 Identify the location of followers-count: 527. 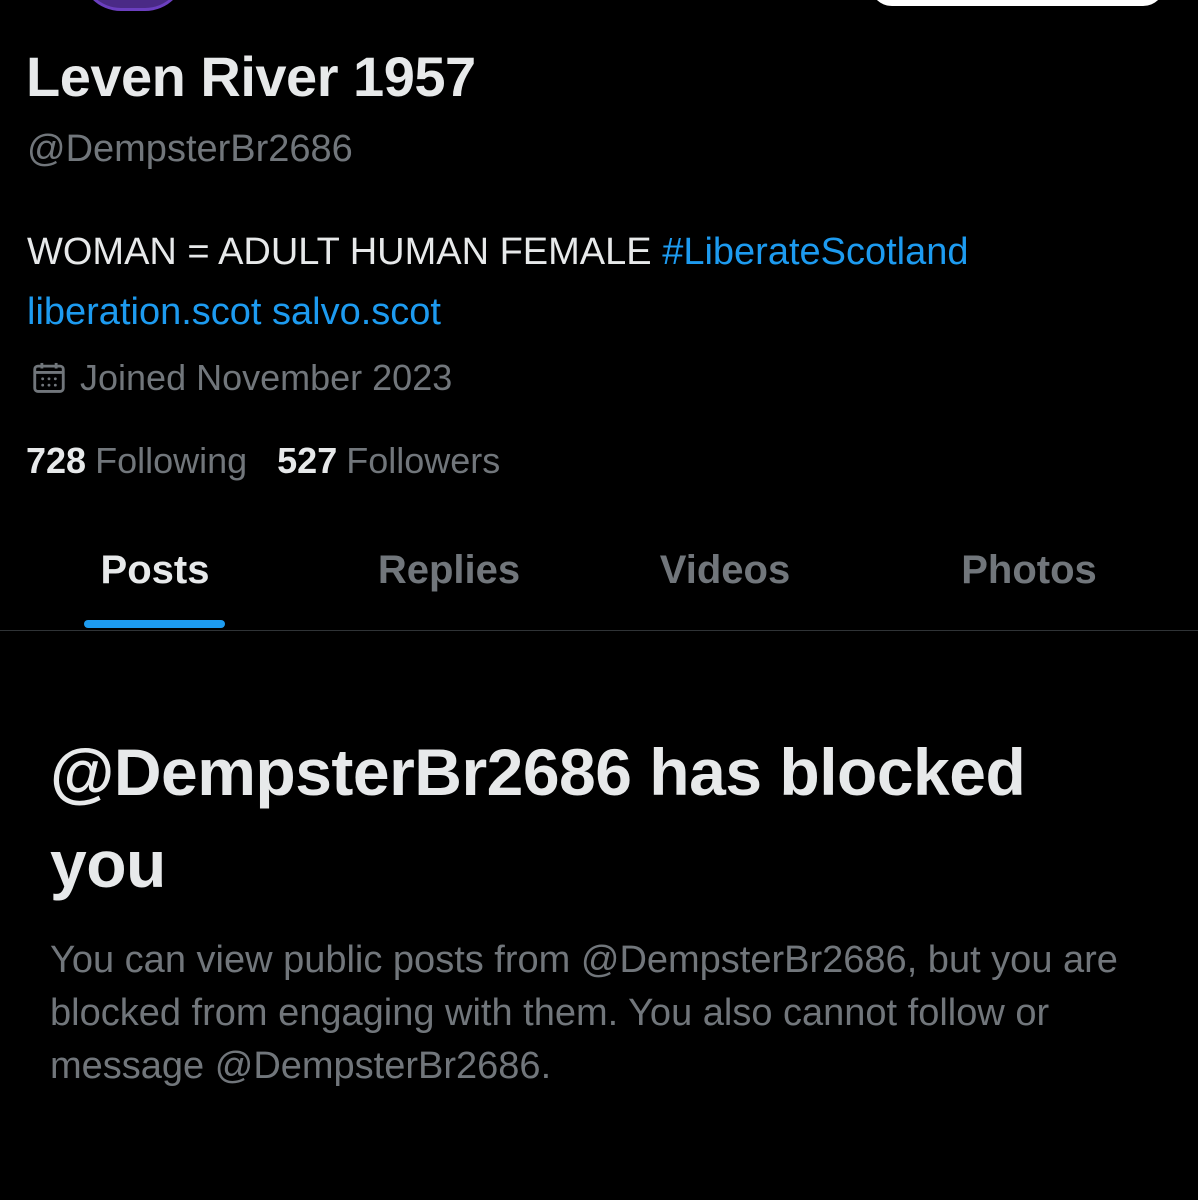
(307, 460).